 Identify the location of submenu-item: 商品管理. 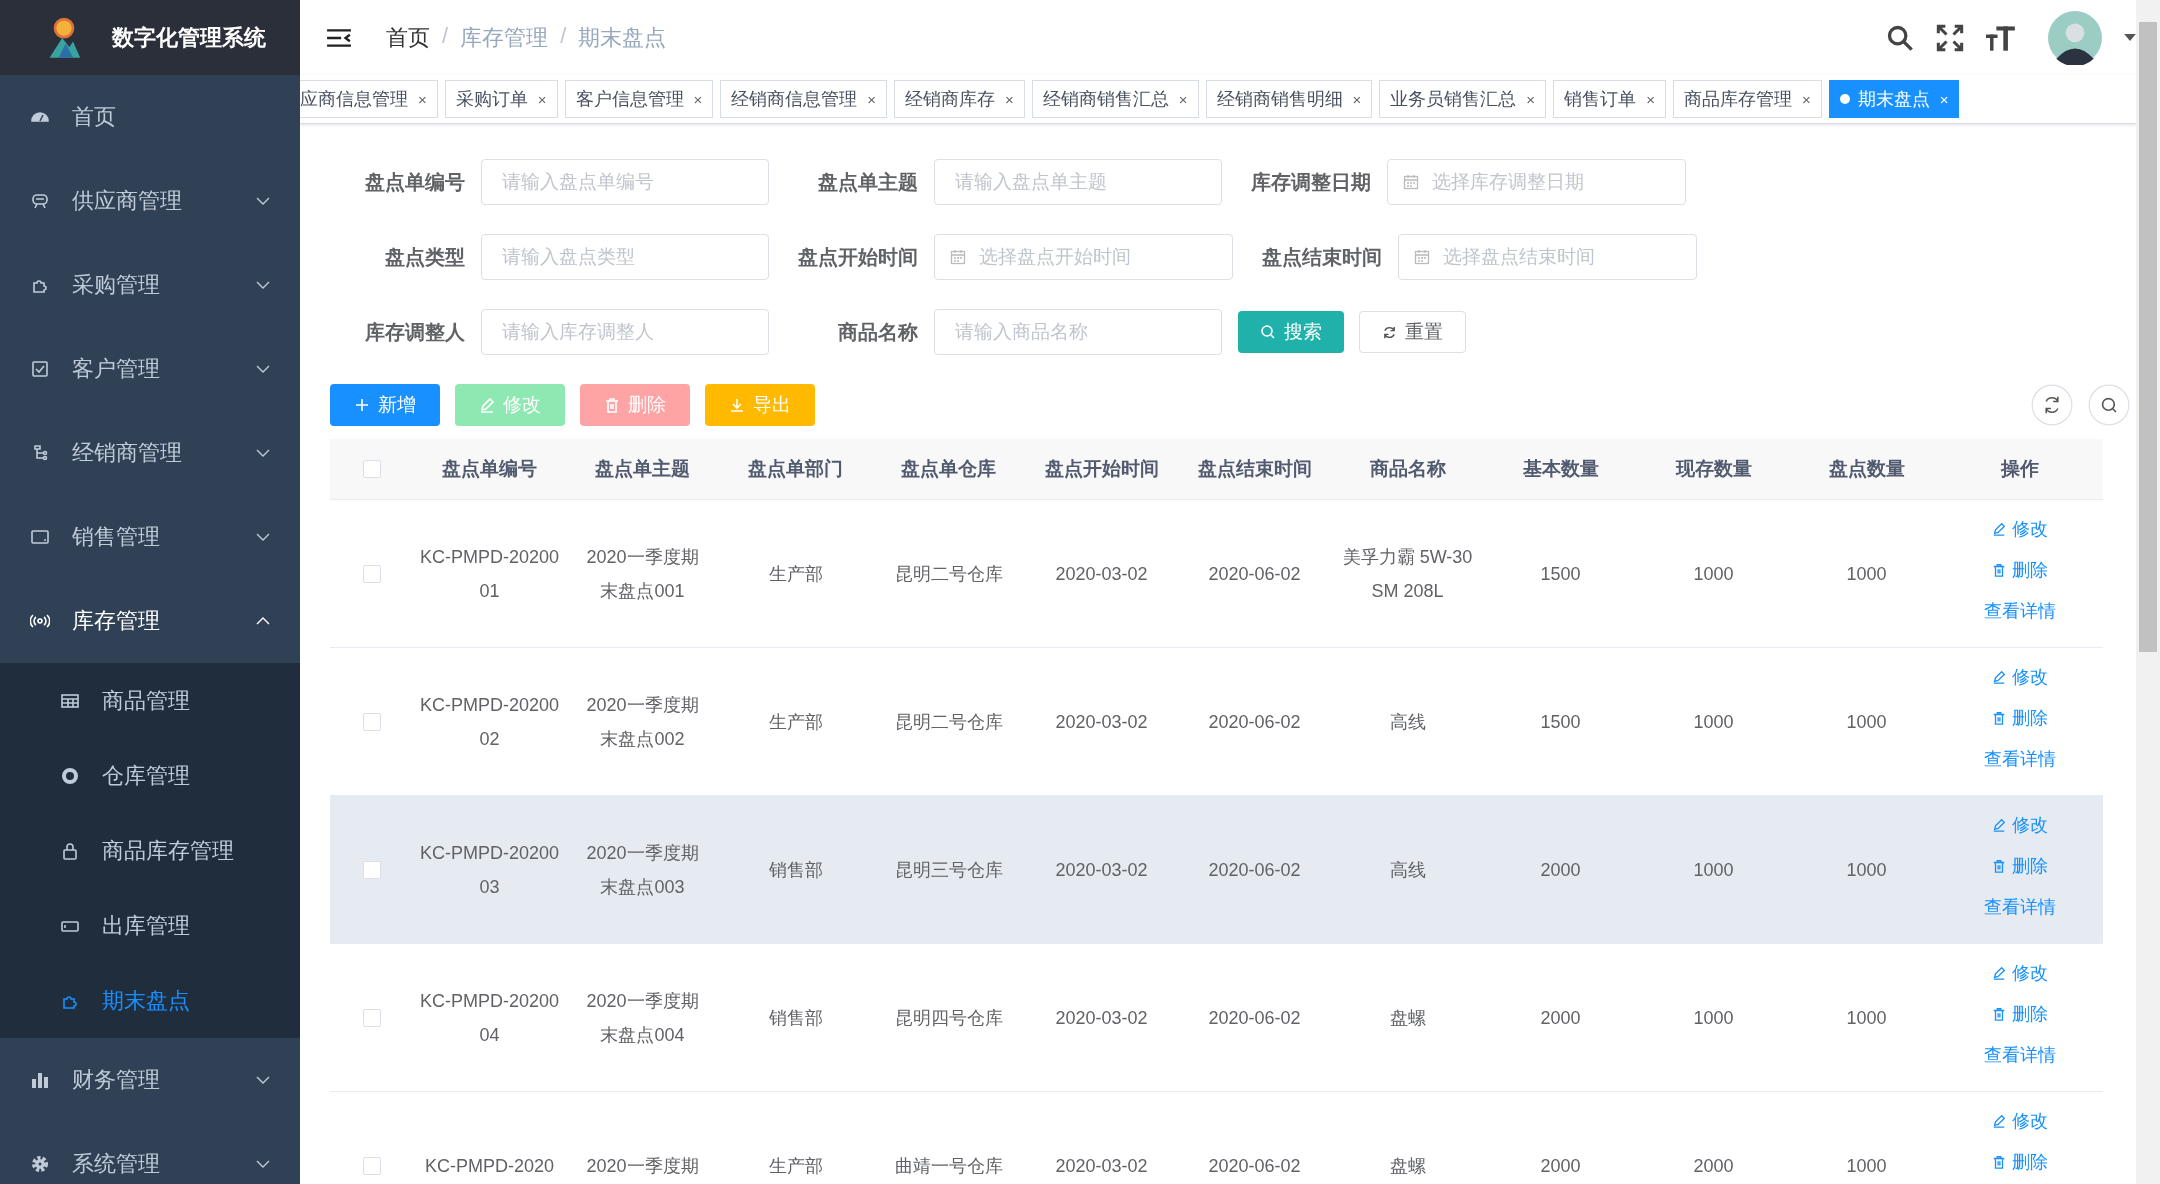
(150, 700).